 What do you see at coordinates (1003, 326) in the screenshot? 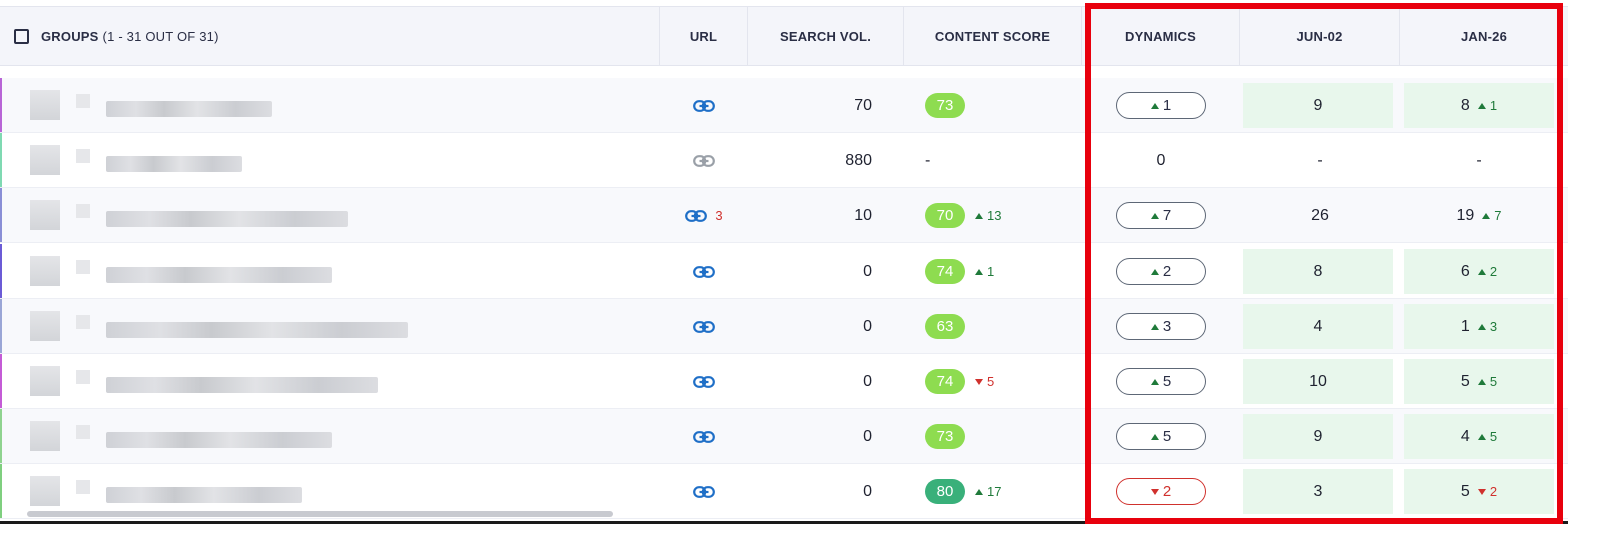
I see `content-score-cell: 63` at bounding box center [1003, 326].